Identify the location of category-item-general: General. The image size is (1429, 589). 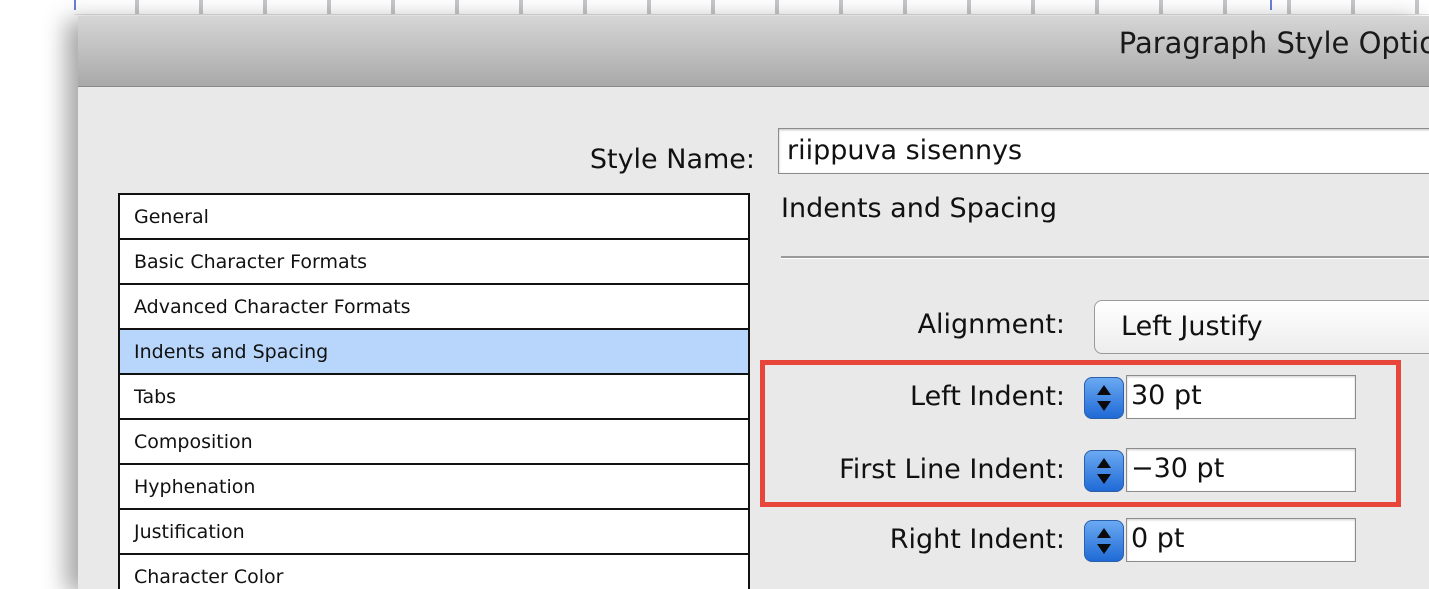
(434, 217).